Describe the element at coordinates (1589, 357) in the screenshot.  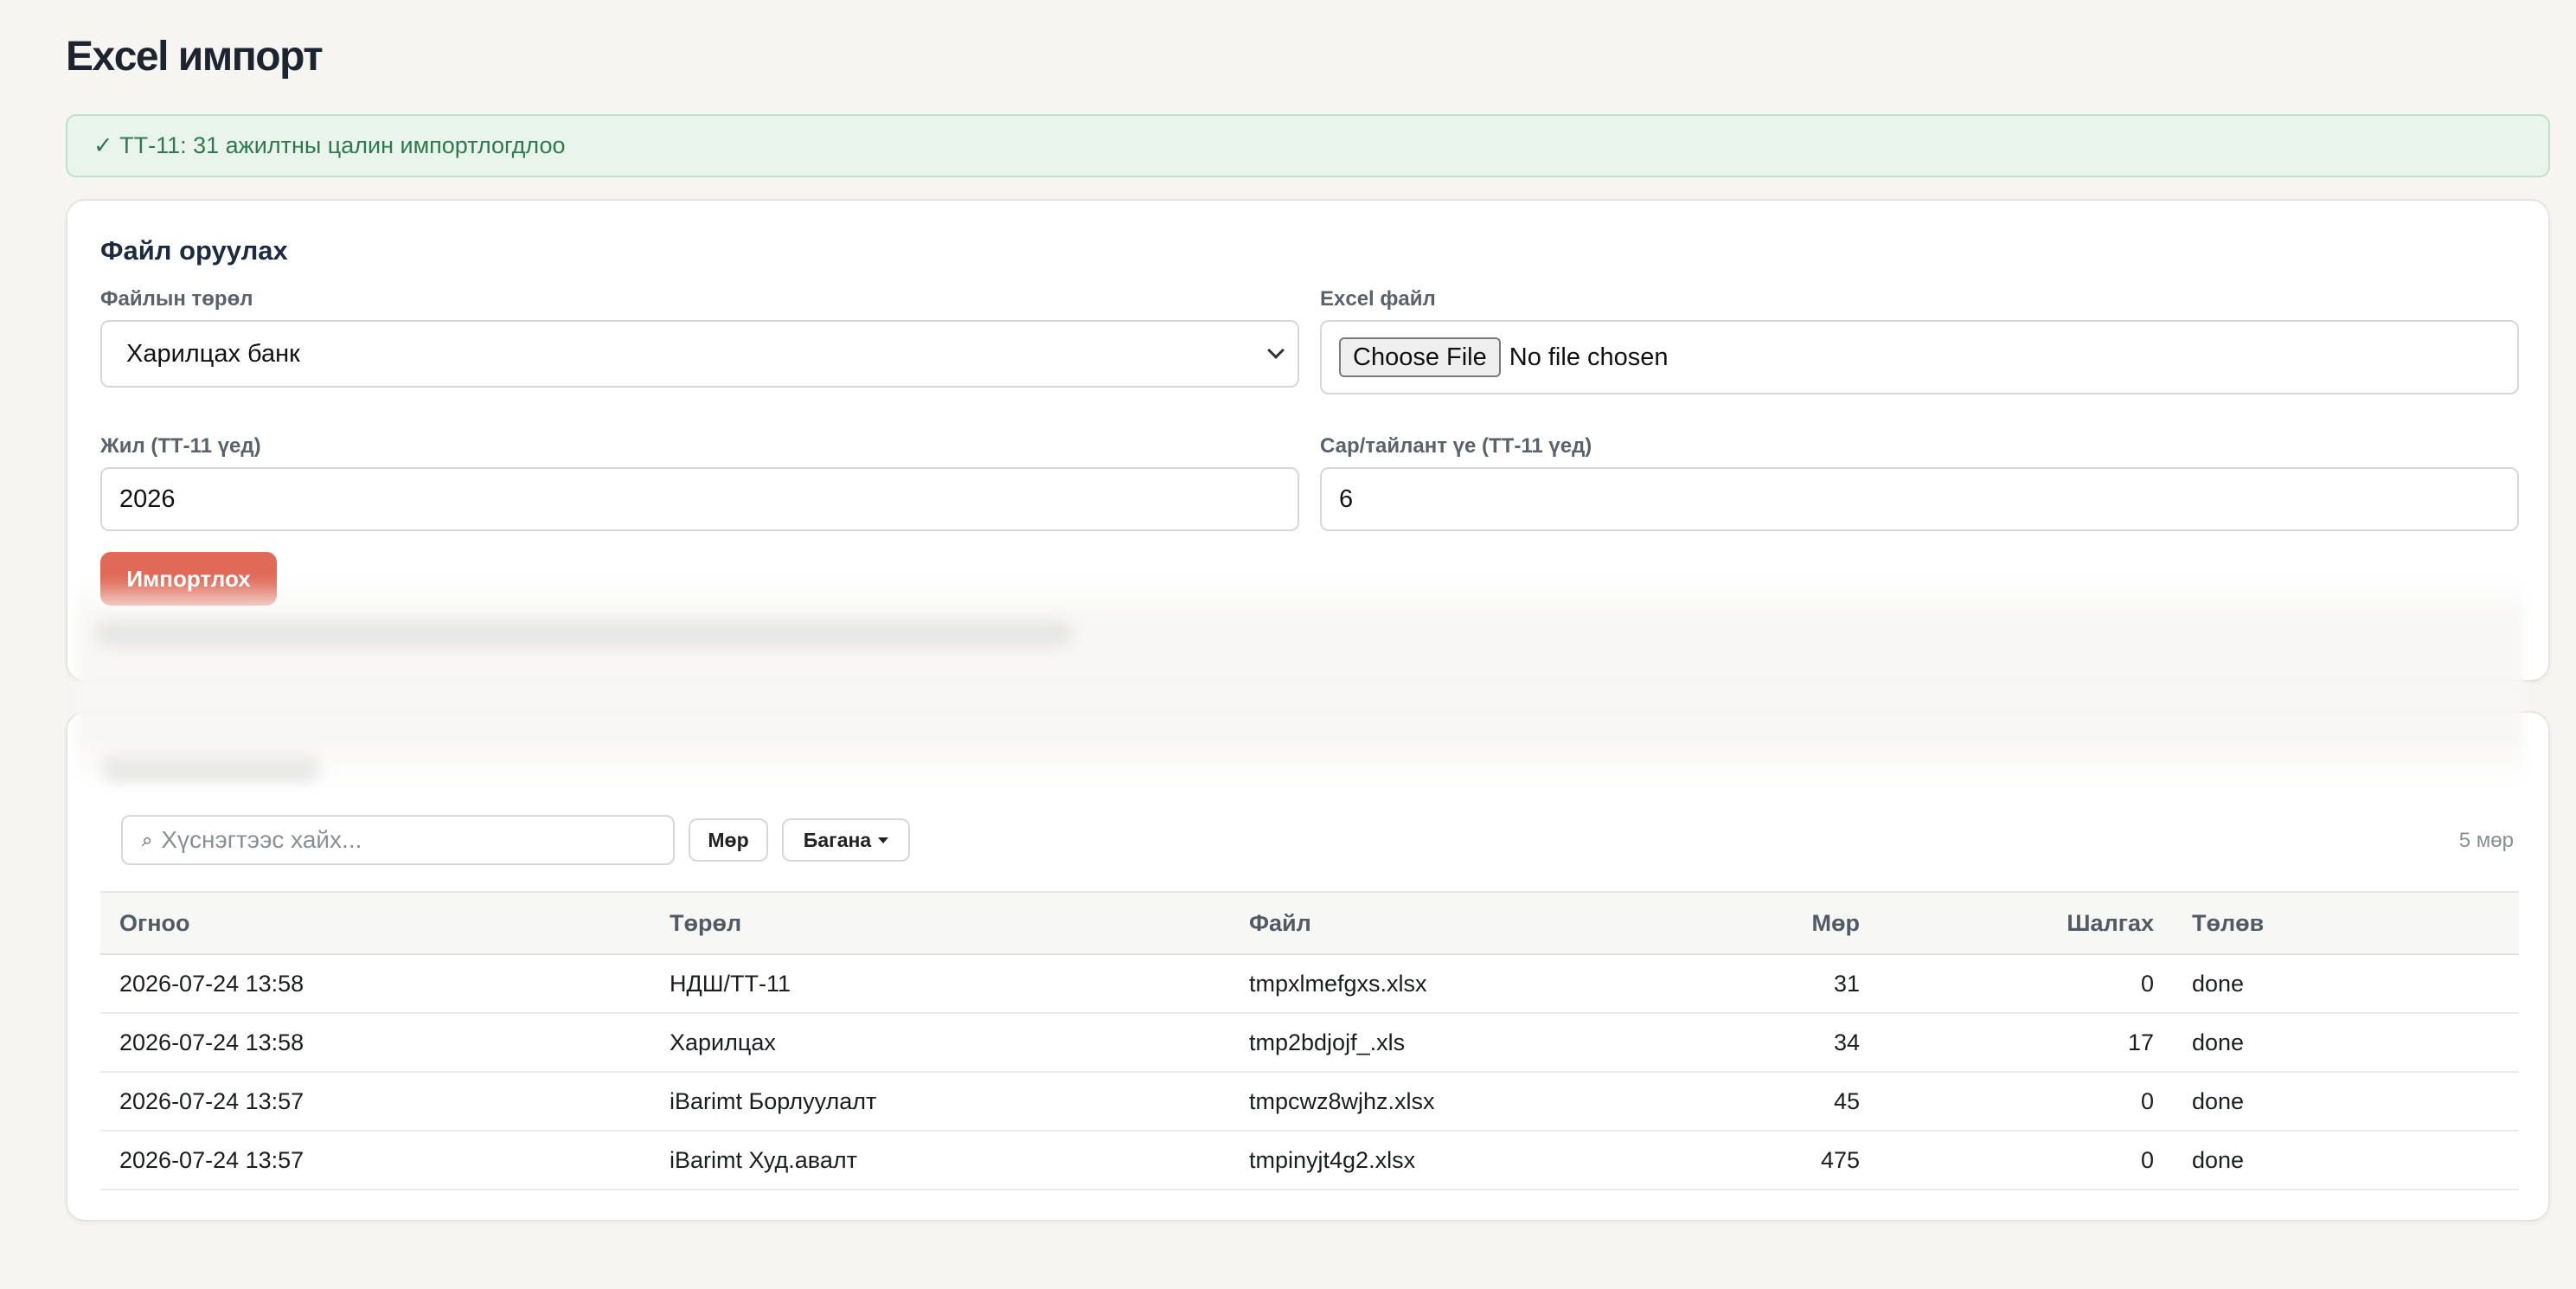
I see `no-file-text: No file chosen` at that location.